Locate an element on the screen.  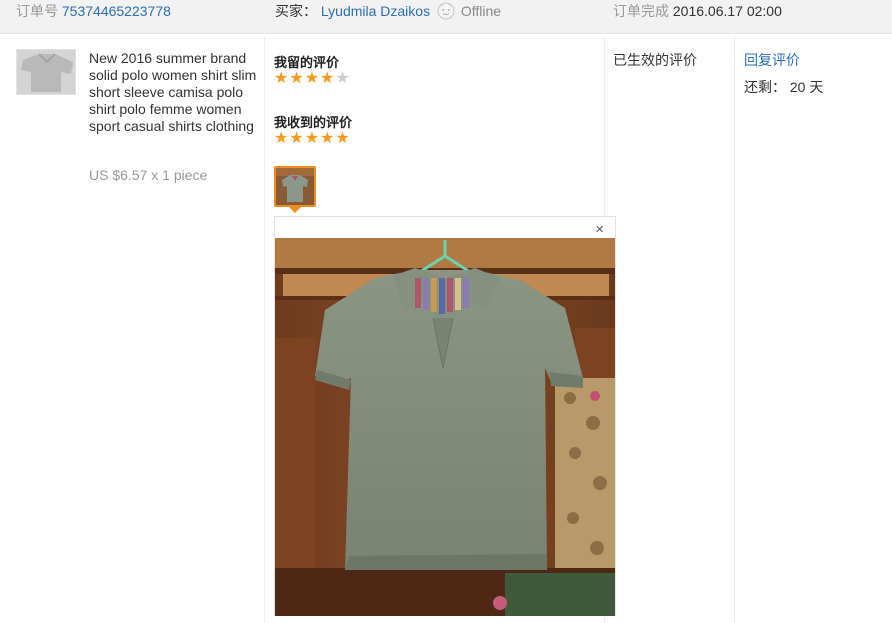
feedback-status: 已生效的评价 is located at coordinates (655, 60).